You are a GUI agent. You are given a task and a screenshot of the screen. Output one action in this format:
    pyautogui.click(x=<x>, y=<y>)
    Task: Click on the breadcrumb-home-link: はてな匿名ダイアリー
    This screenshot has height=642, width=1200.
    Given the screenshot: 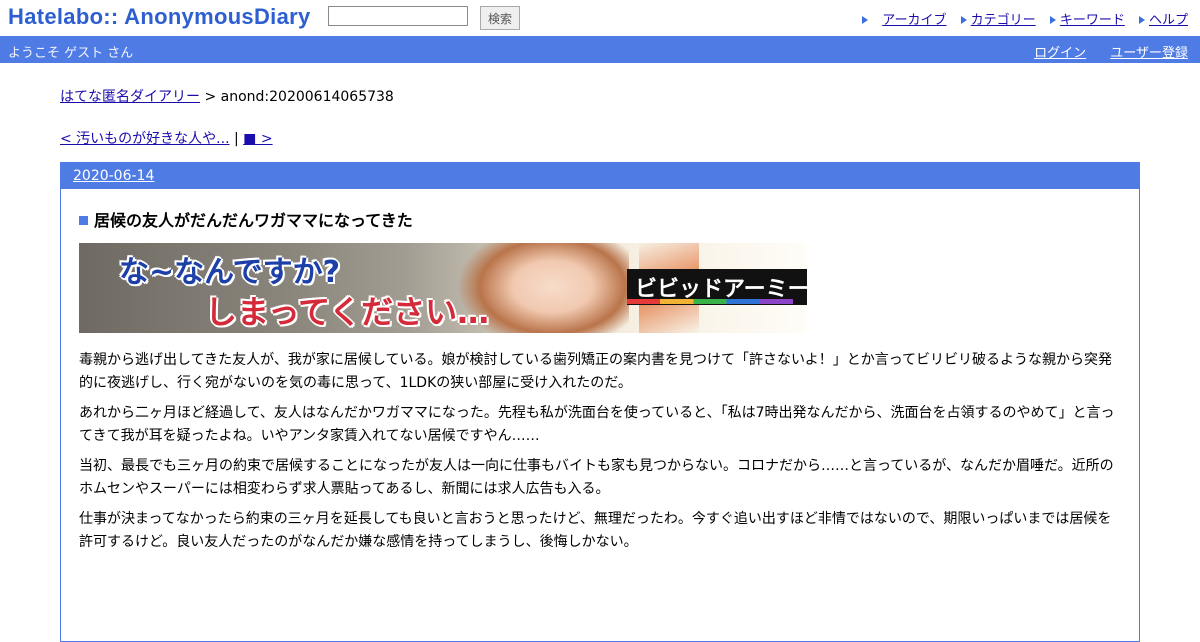 What is the action you would take?
    pyautogui.click(x=130, y=97)
    